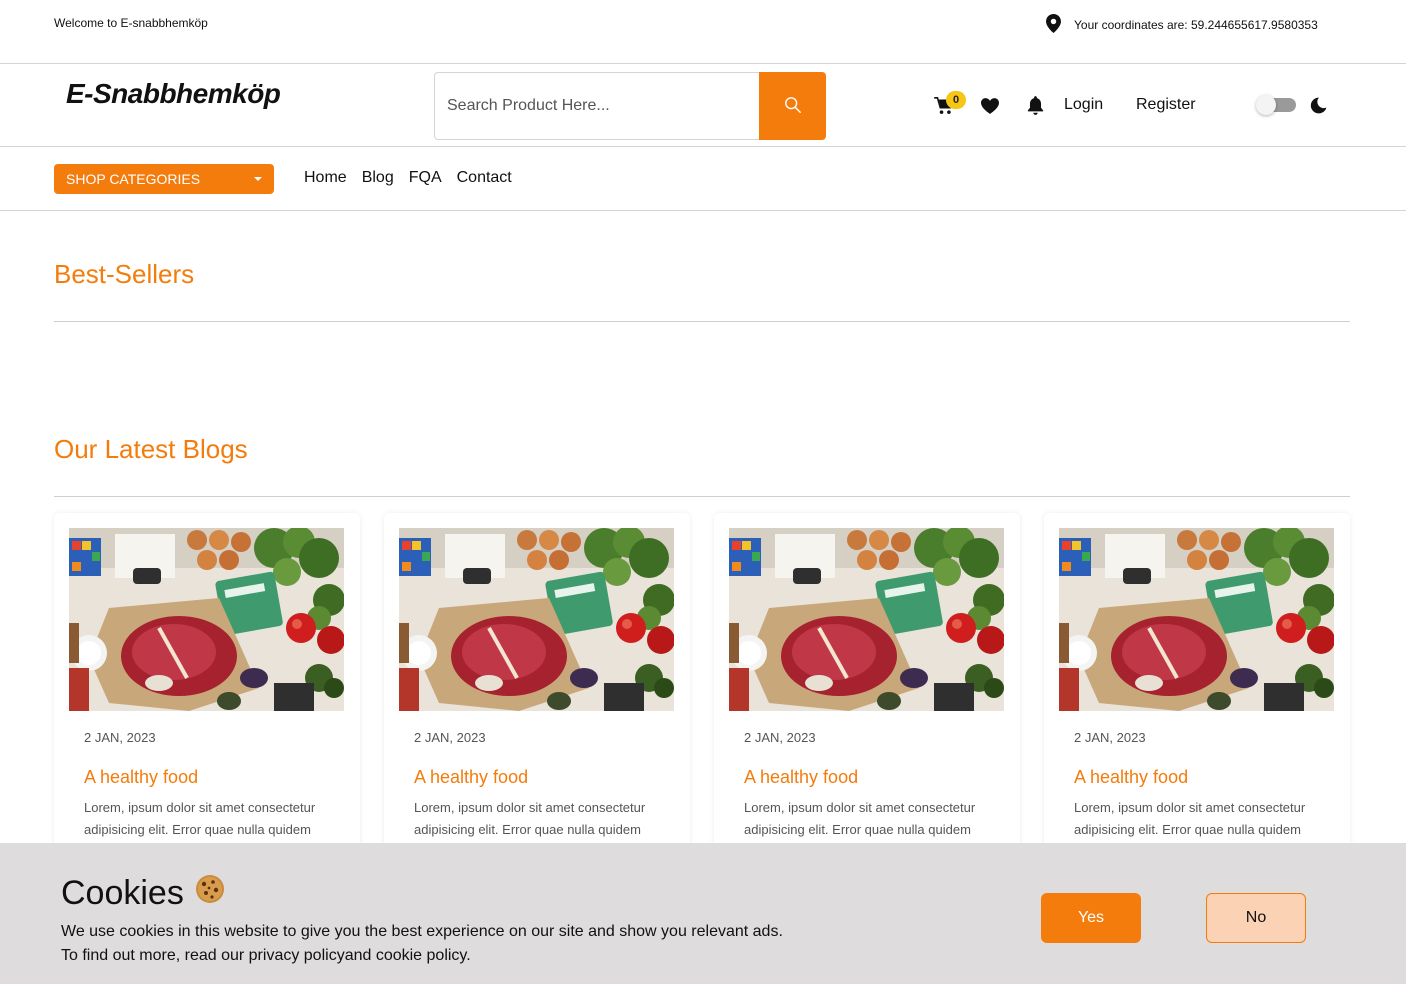 This screenshot has width=1406, height=984. Describe the element at coordinates (151, 449) in the screenshot. I see `latest-blogs-title: Our Latest Blogs` at that location.